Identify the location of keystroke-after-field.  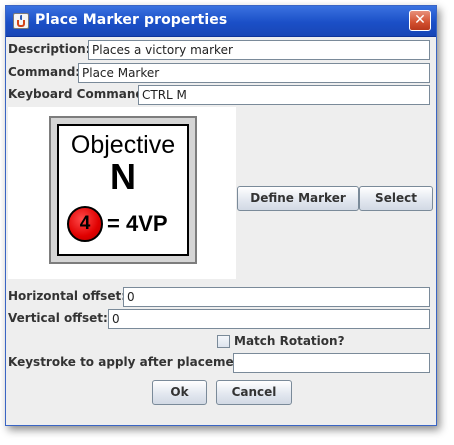
(331, 363).